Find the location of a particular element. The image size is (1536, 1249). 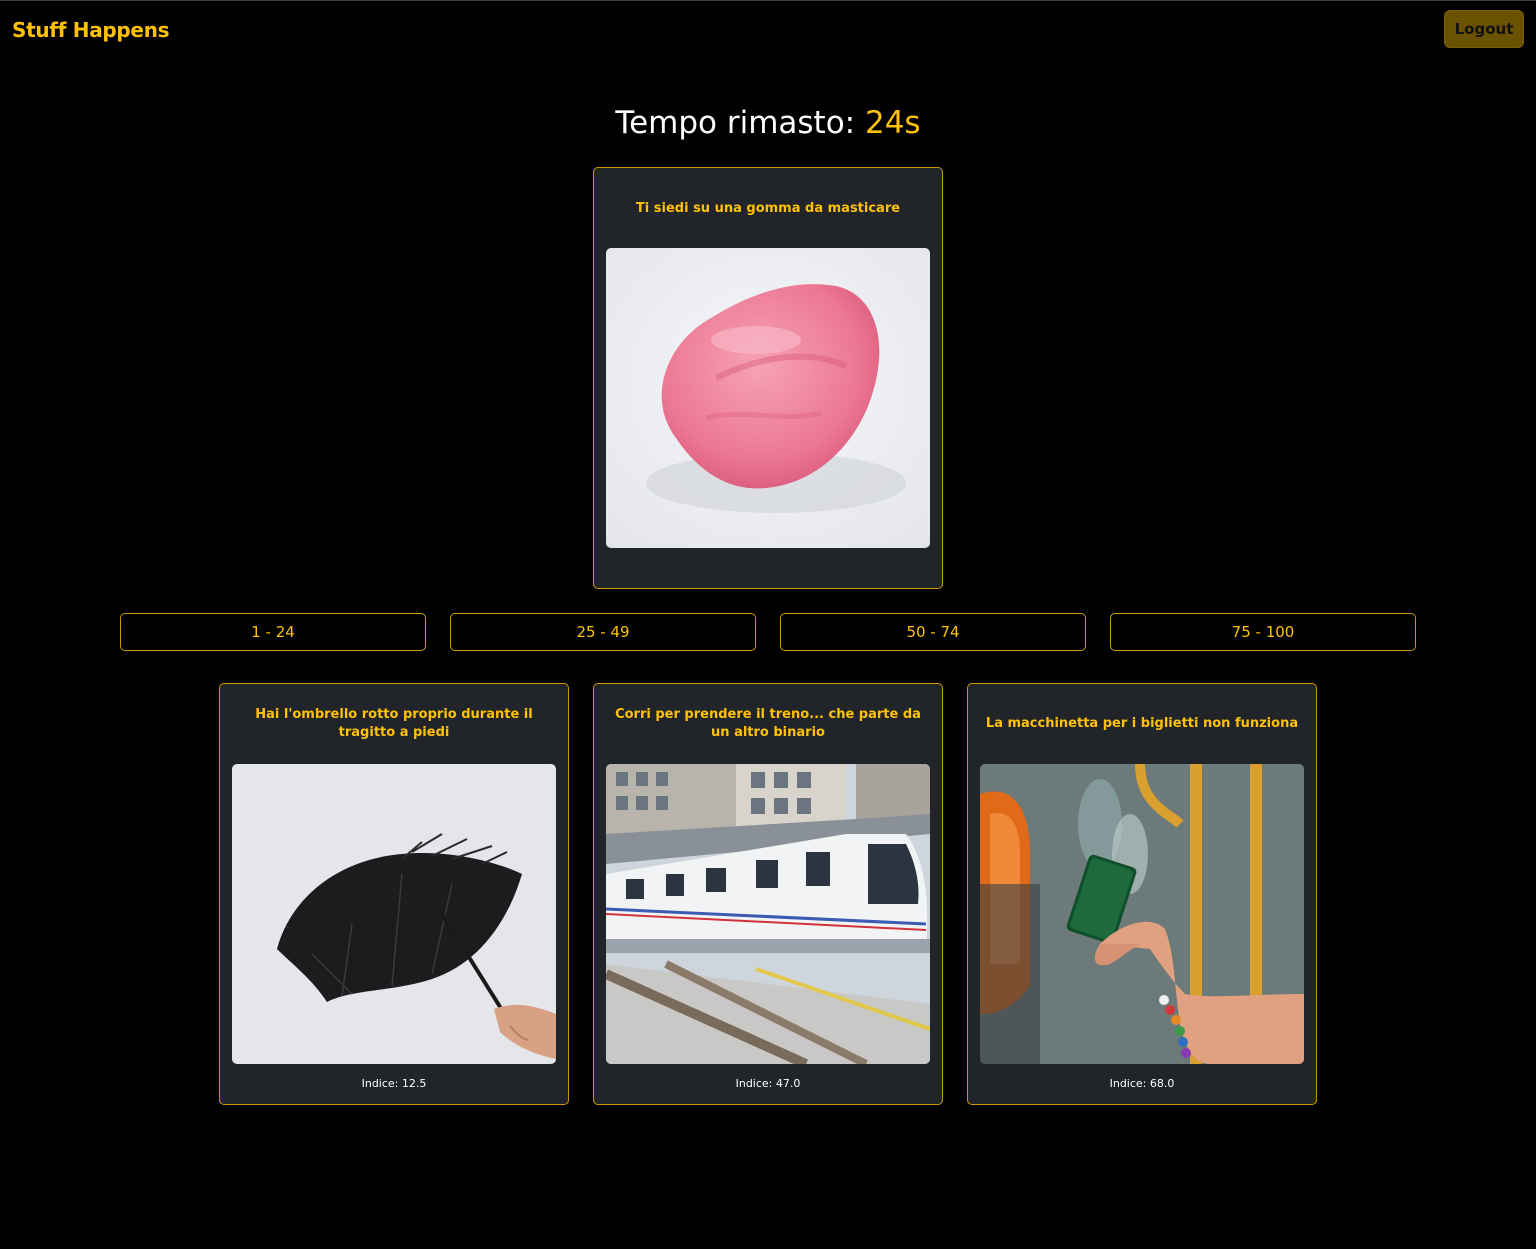

chewing-gum-illustration is located at coordinates (768, 398).